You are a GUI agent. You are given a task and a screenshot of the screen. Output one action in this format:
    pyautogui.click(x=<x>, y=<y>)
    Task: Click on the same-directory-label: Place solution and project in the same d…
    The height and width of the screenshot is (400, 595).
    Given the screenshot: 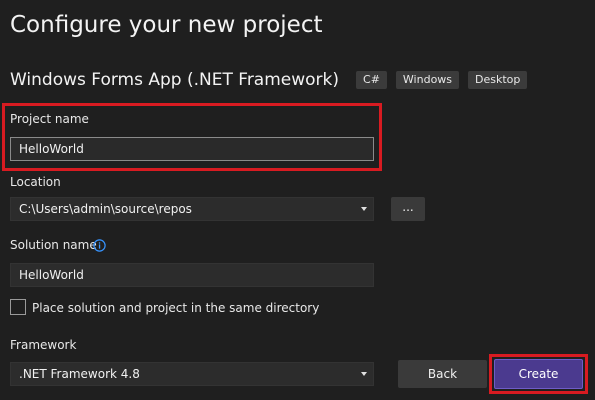 What is the action you would take?
    pyautogui.click(x=175, y=308)
    